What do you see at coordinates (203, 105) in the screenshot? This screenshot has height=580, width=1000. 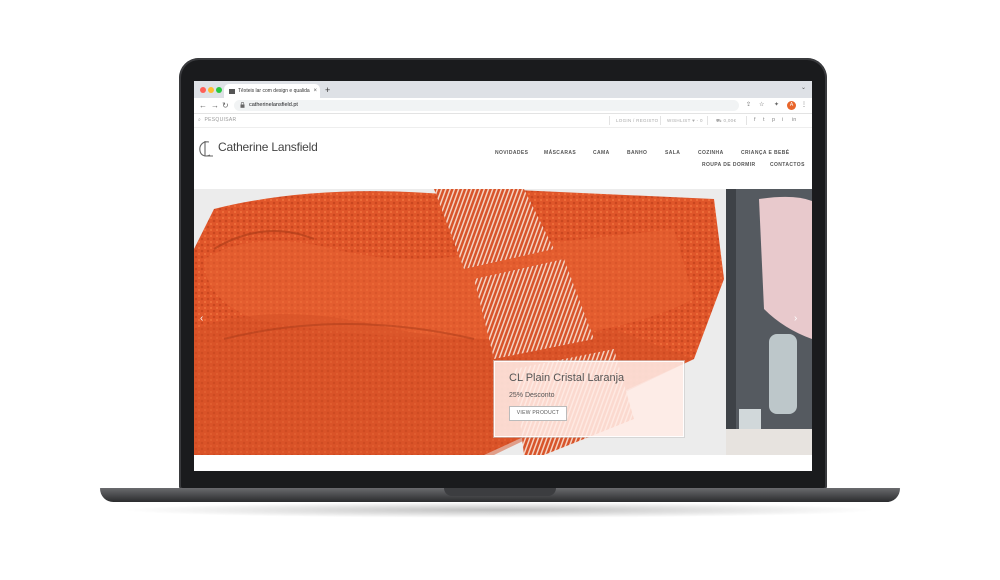 I see `back-icon: ←` at bounding box center [203, 105].